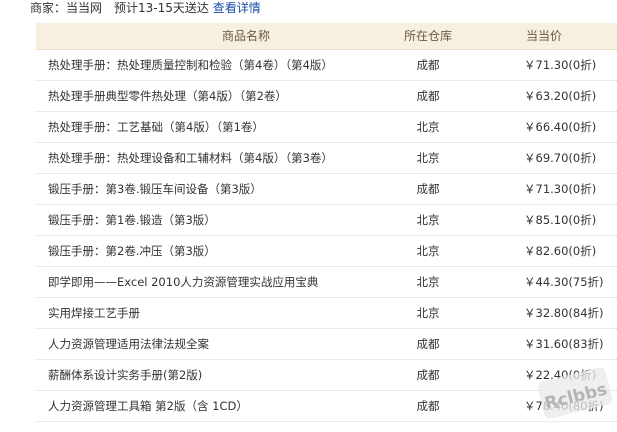  Describe the element at coordinates (564, 282) in the screenshot. I see `price: ￥44.30(75折)` at that location.